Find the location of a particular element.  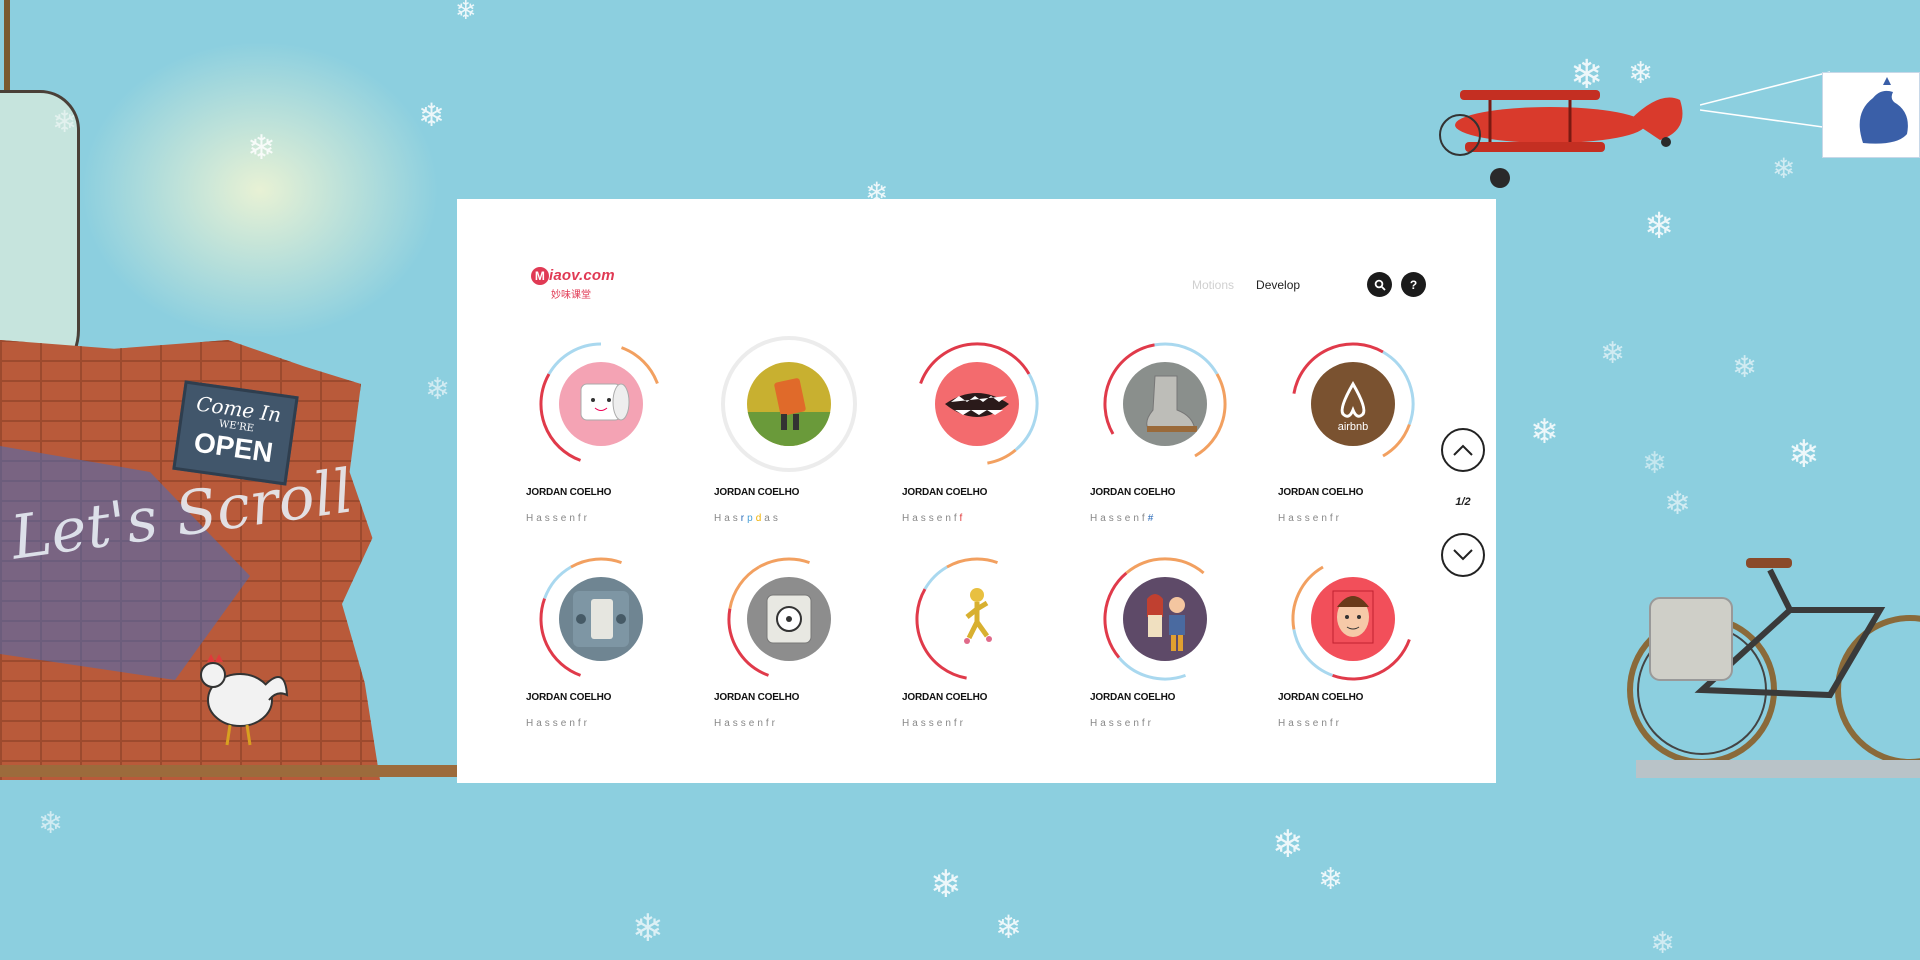

site-logo: Miaov.com 妙味课堂 is located at coordinates (576, 284).